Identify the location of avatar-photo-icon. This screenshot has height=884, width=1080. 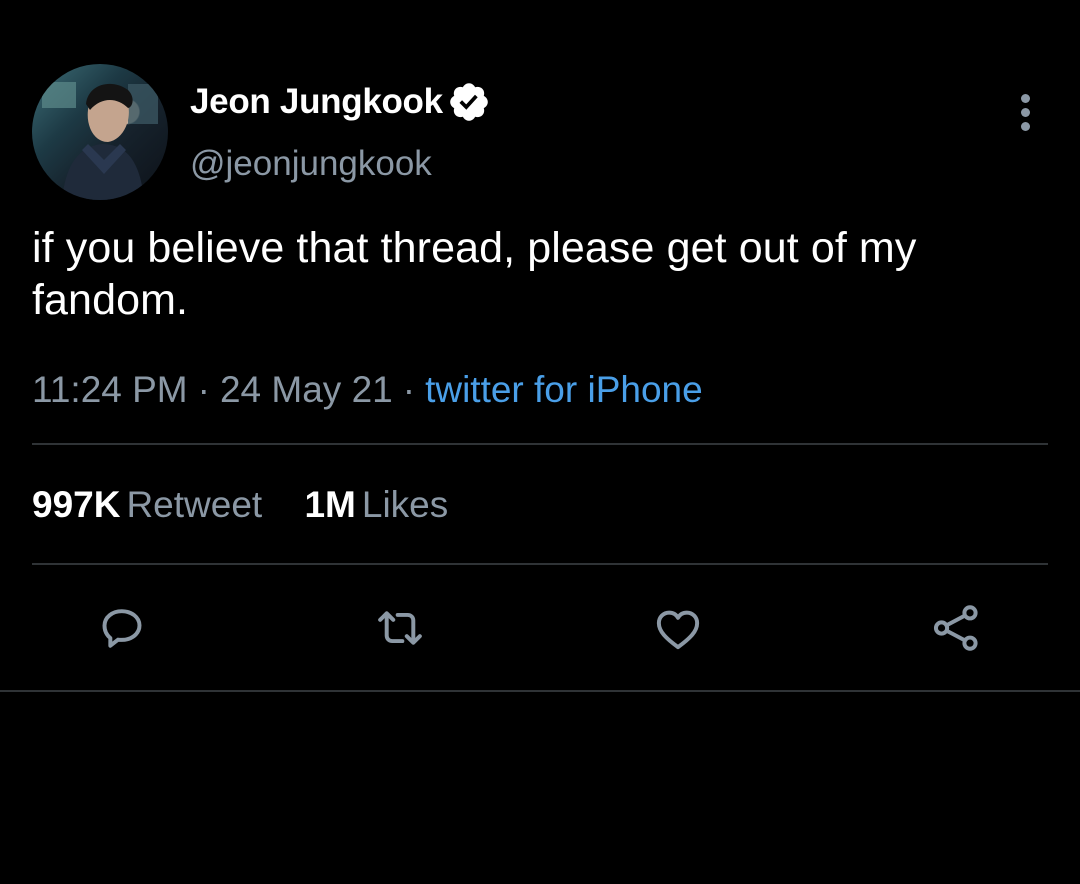
(100, 141).